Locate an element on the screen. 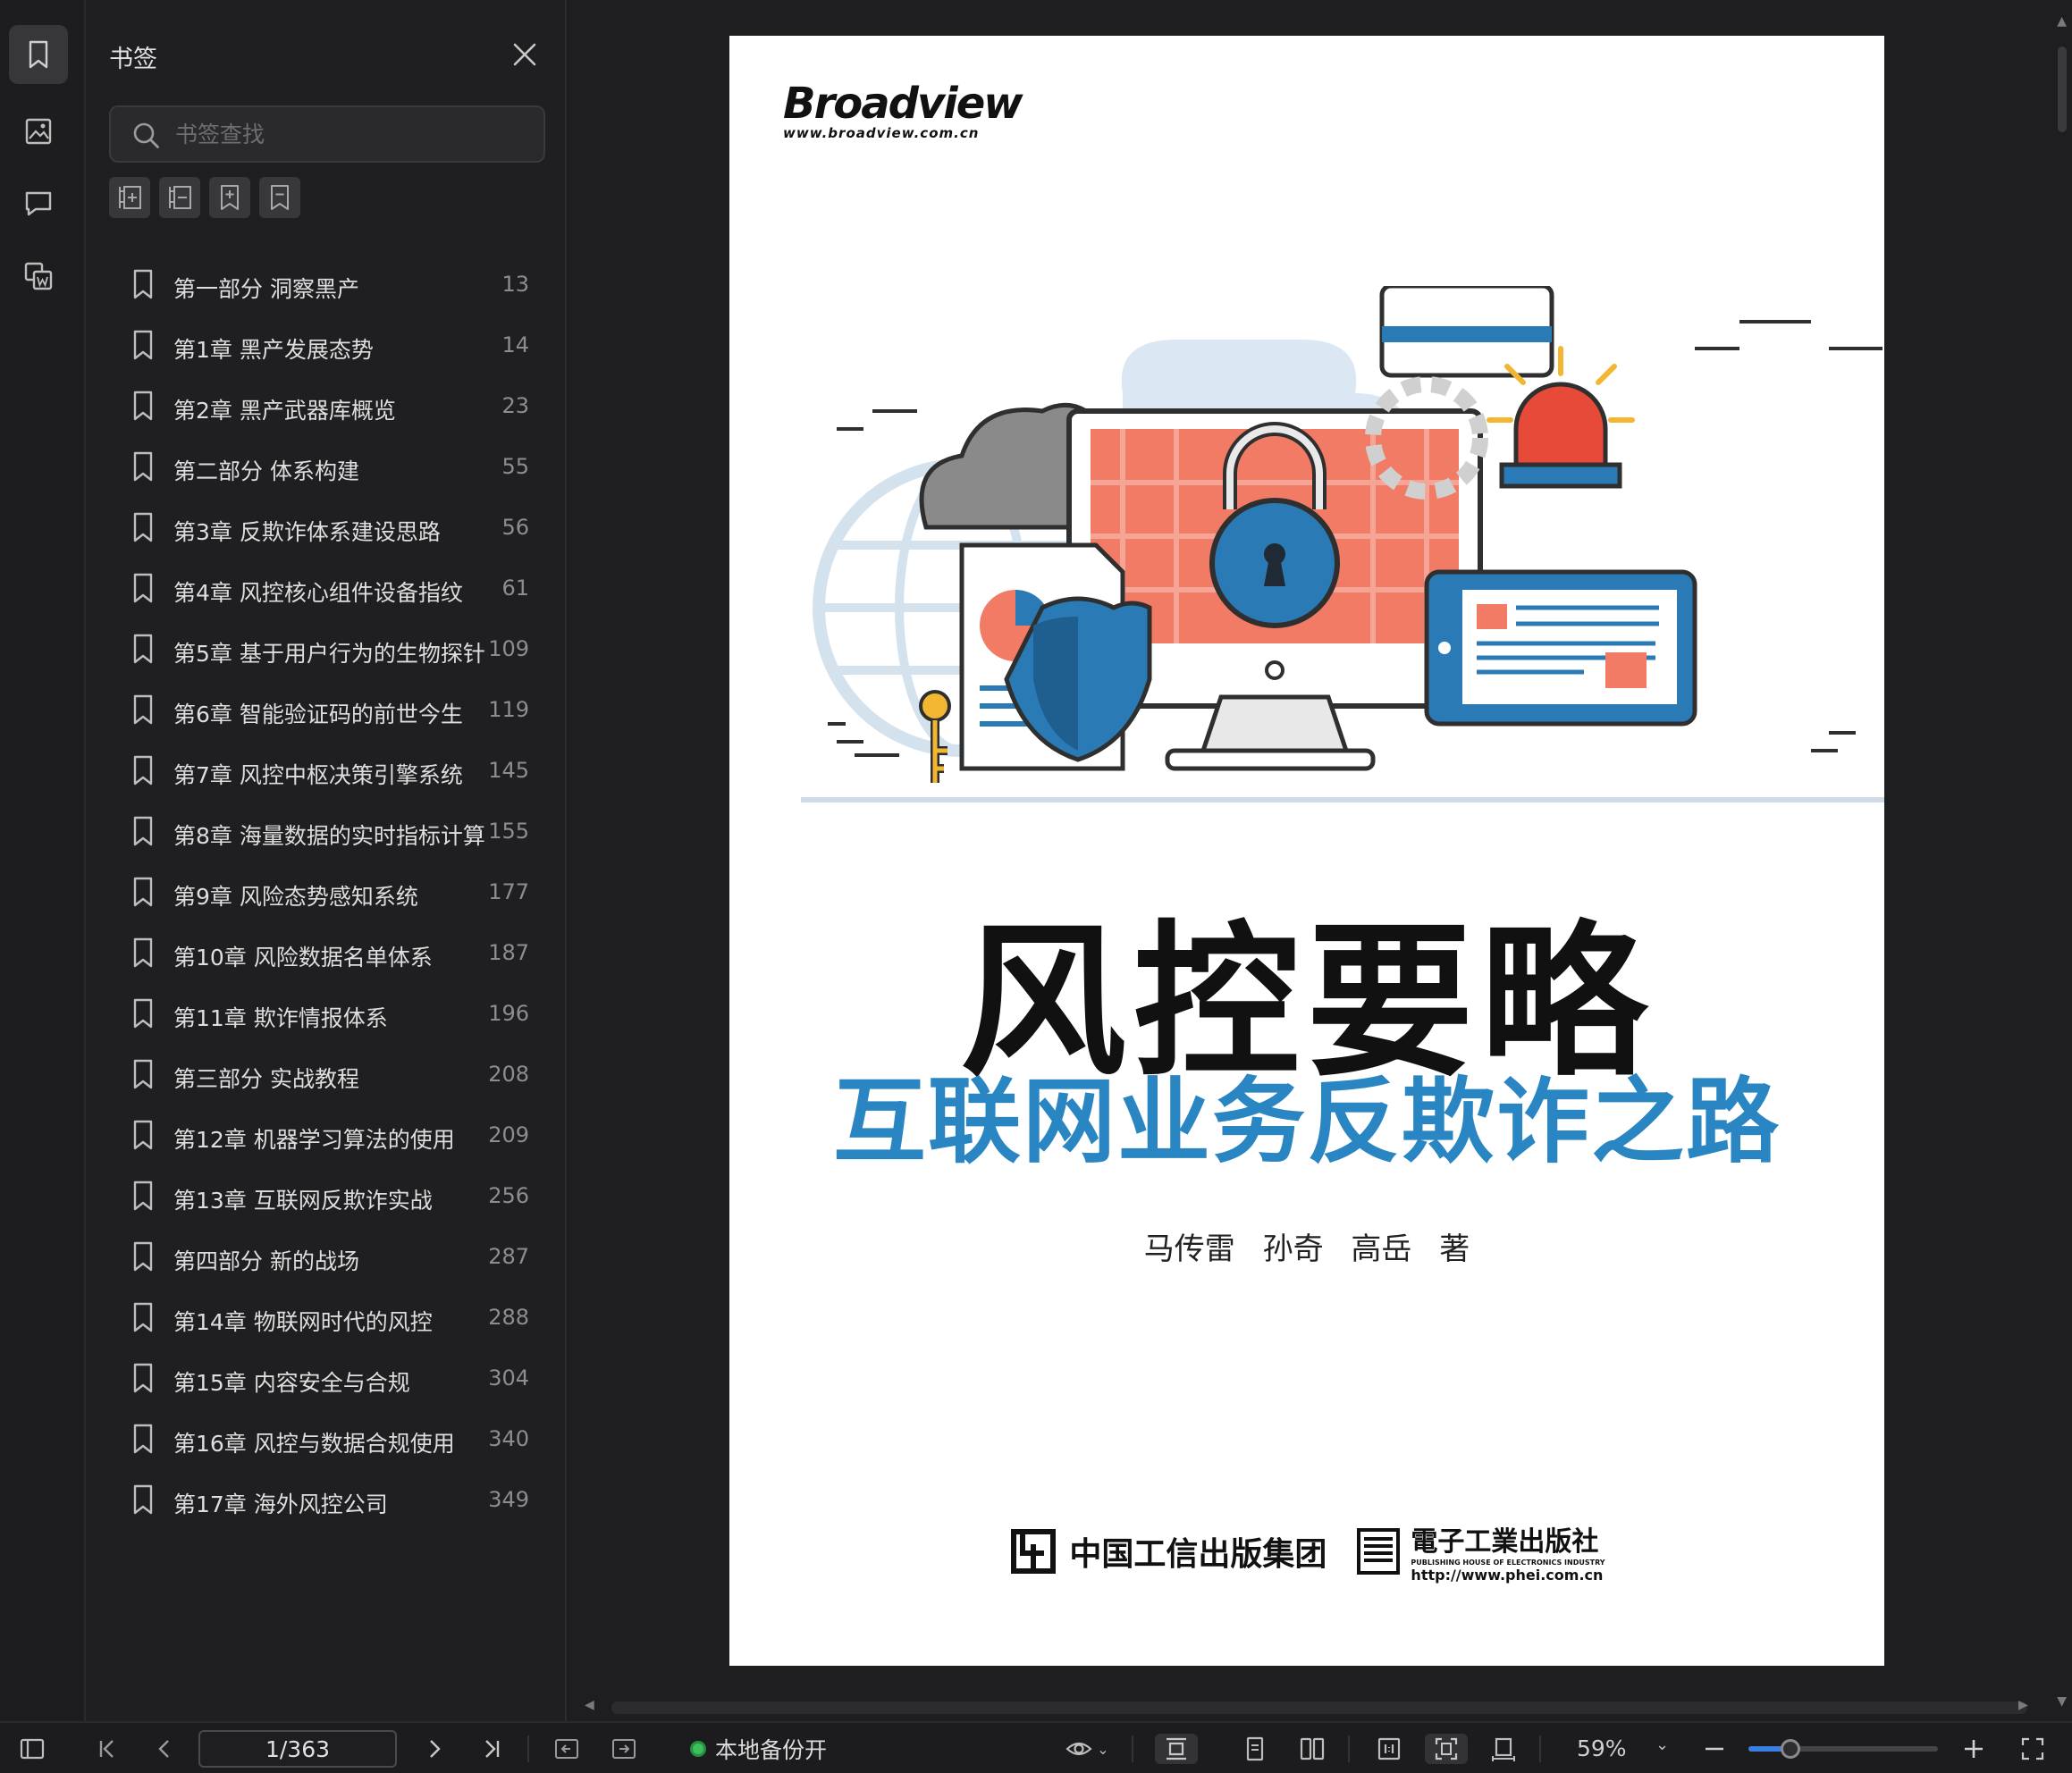 The image size is (2072, 1773). bookmark-label: 第13章 互联网反欺诈实战 is located at coordinates (303, 1201).